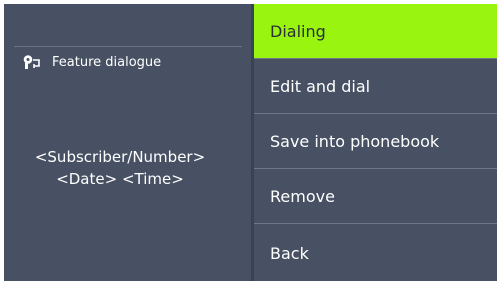 The height and width of the screenshot is (285, 501). Describe the element at coordinates (355, 141) in the screenshot. I see `menu-item-label: Save into phonebook` at that location.